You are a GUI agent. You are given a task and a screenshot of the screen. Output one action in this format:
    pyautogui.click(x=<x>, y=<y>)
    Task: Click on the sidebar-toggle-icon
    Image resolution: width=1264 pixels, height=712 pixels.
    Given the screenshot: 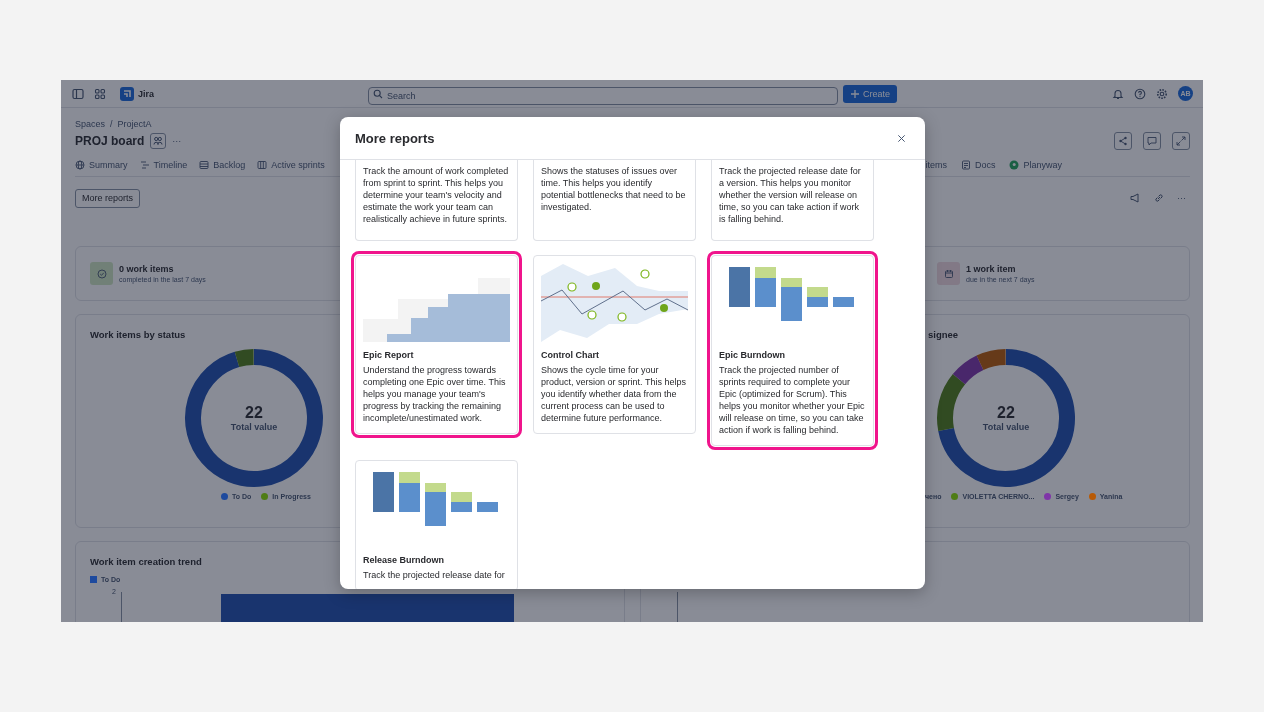 What is the action you would take?
    pyautogui.click(x=78, y=93)
    